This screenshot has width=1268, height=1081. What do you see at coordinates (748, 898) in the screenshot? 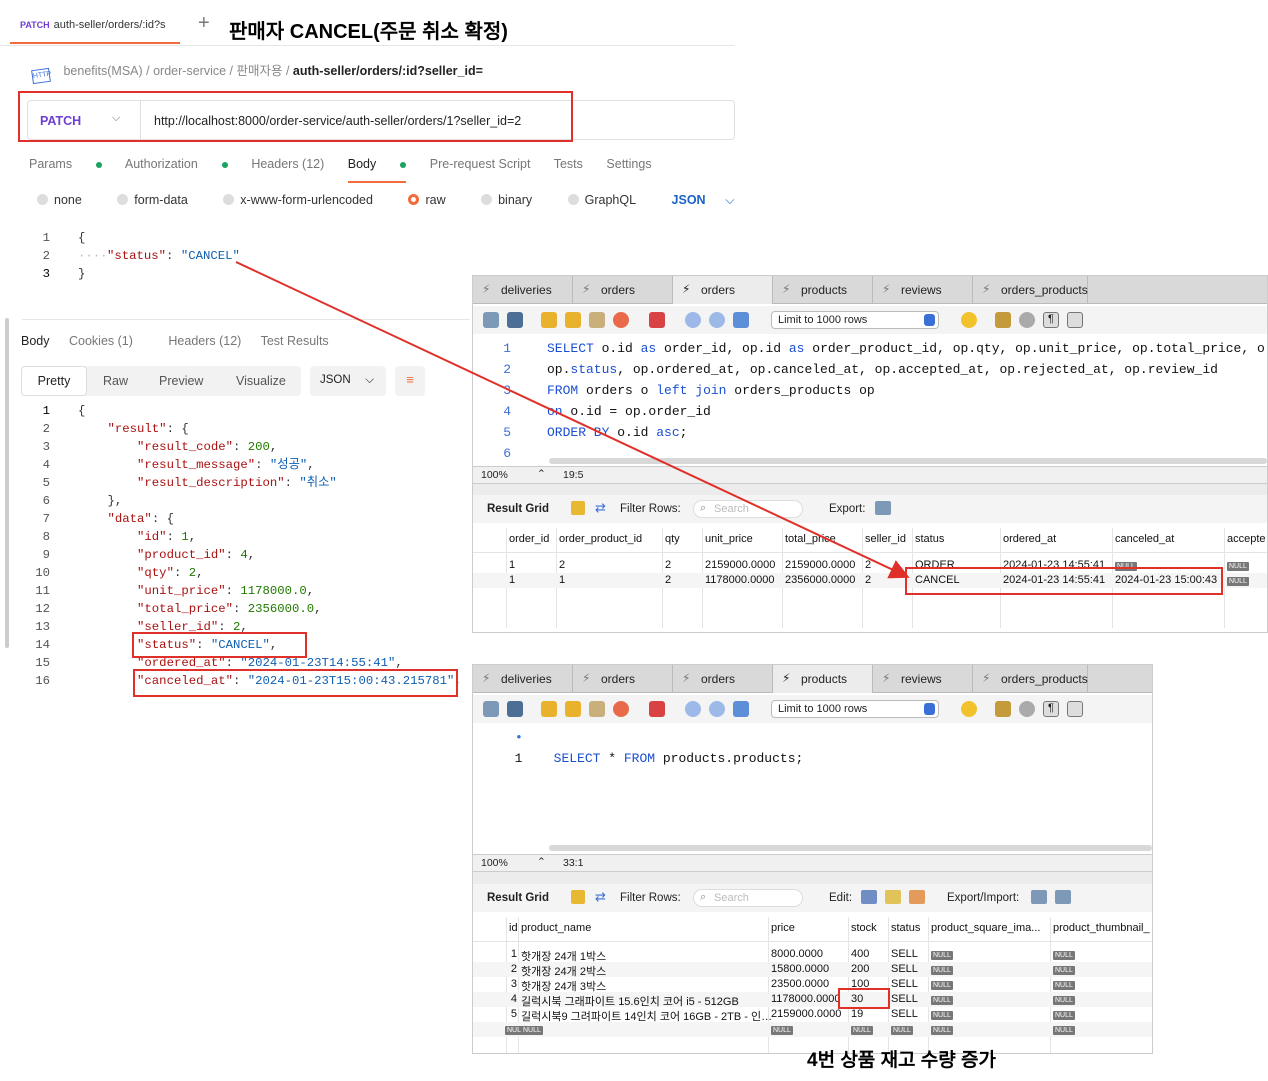
I see `filter-search-input: Search ⌕` at bounding box center [748, 898].